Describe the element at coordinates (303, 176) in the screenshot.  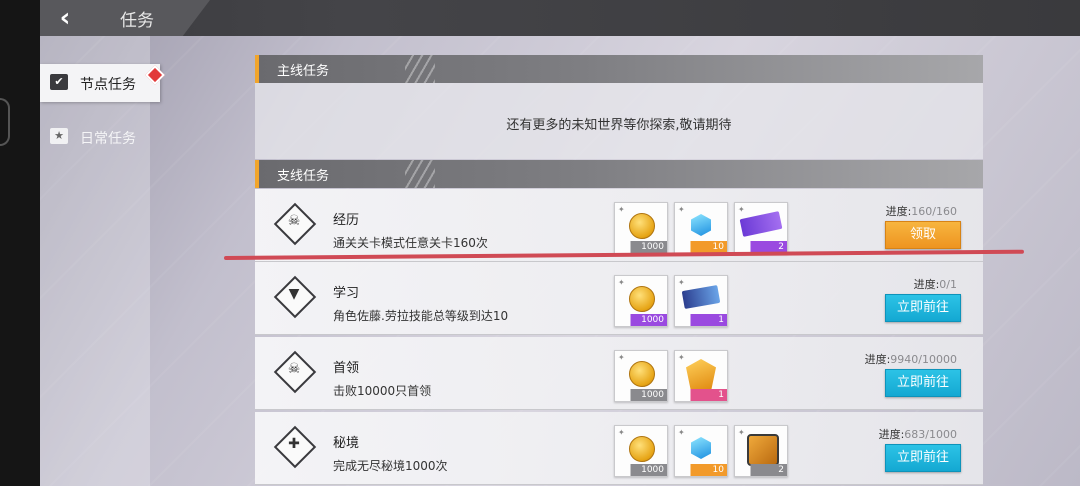
I see `section-title: 支线任务` at that location.